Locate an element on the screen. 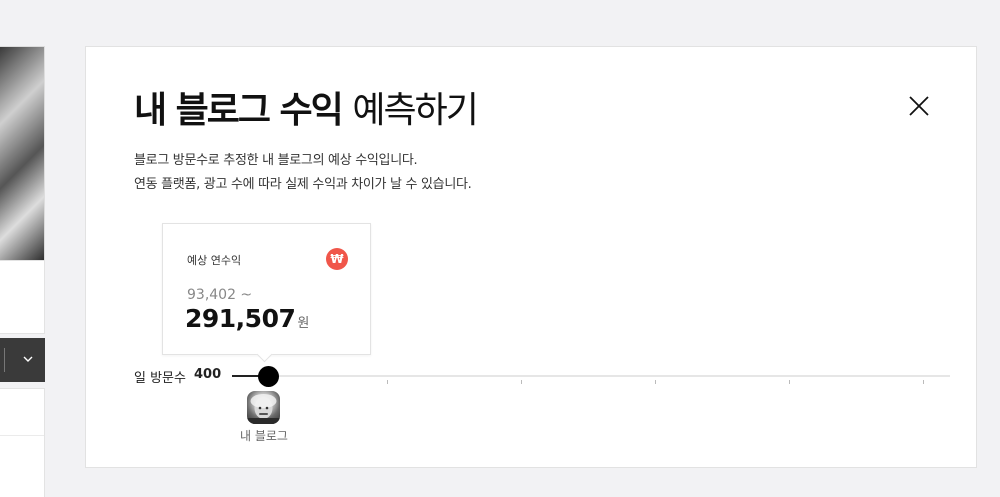  close-icon is located at coordinates (919, 106).